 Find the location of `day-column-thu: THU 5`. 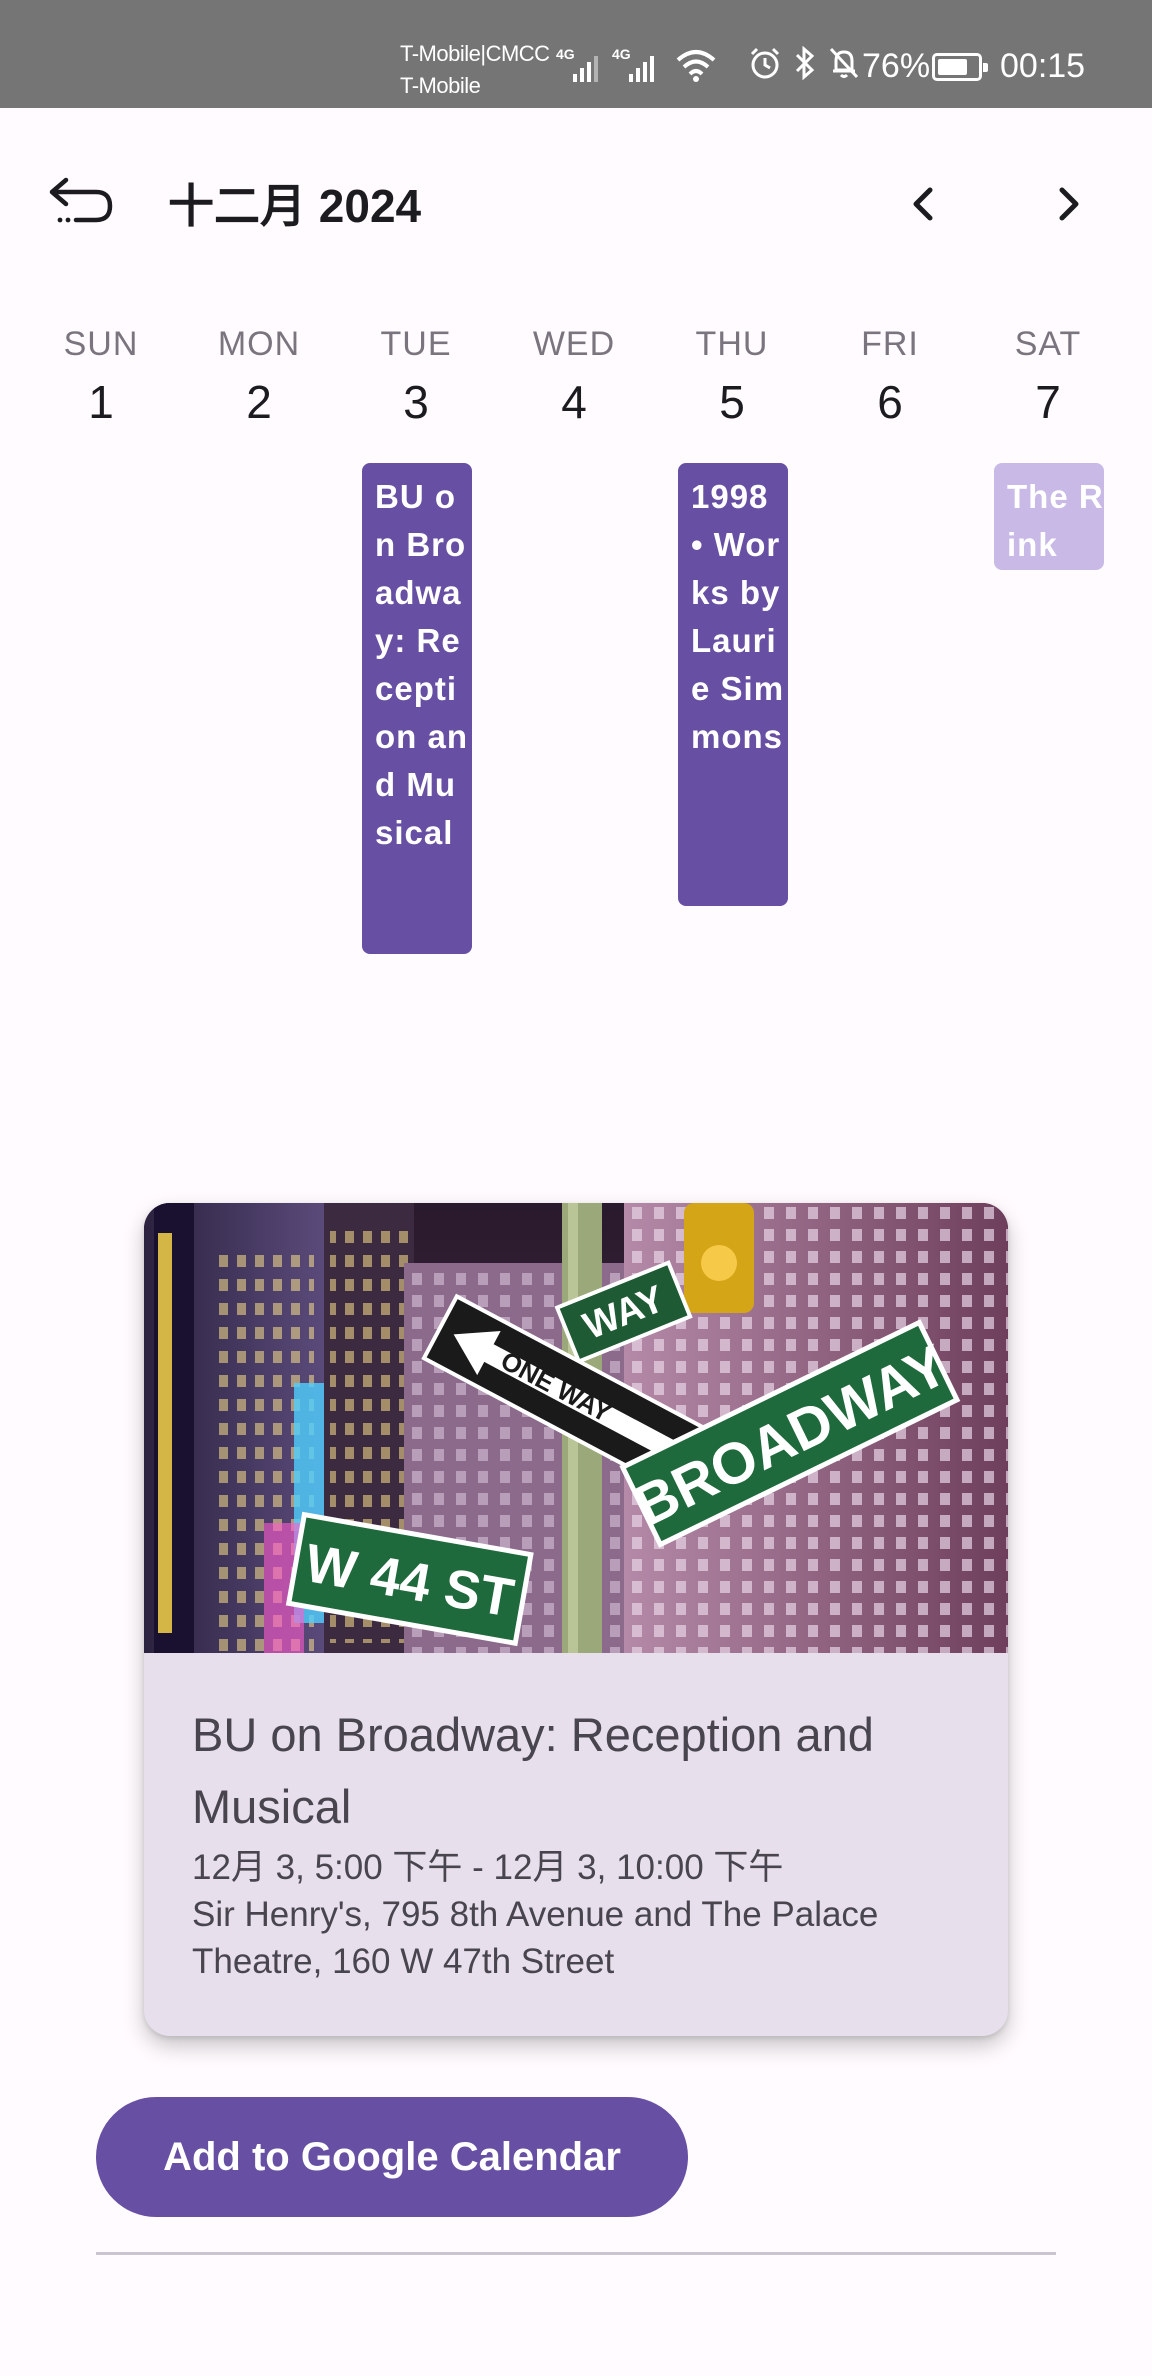

day-column-thu: THU 5 is located at coordinates (732, 377).